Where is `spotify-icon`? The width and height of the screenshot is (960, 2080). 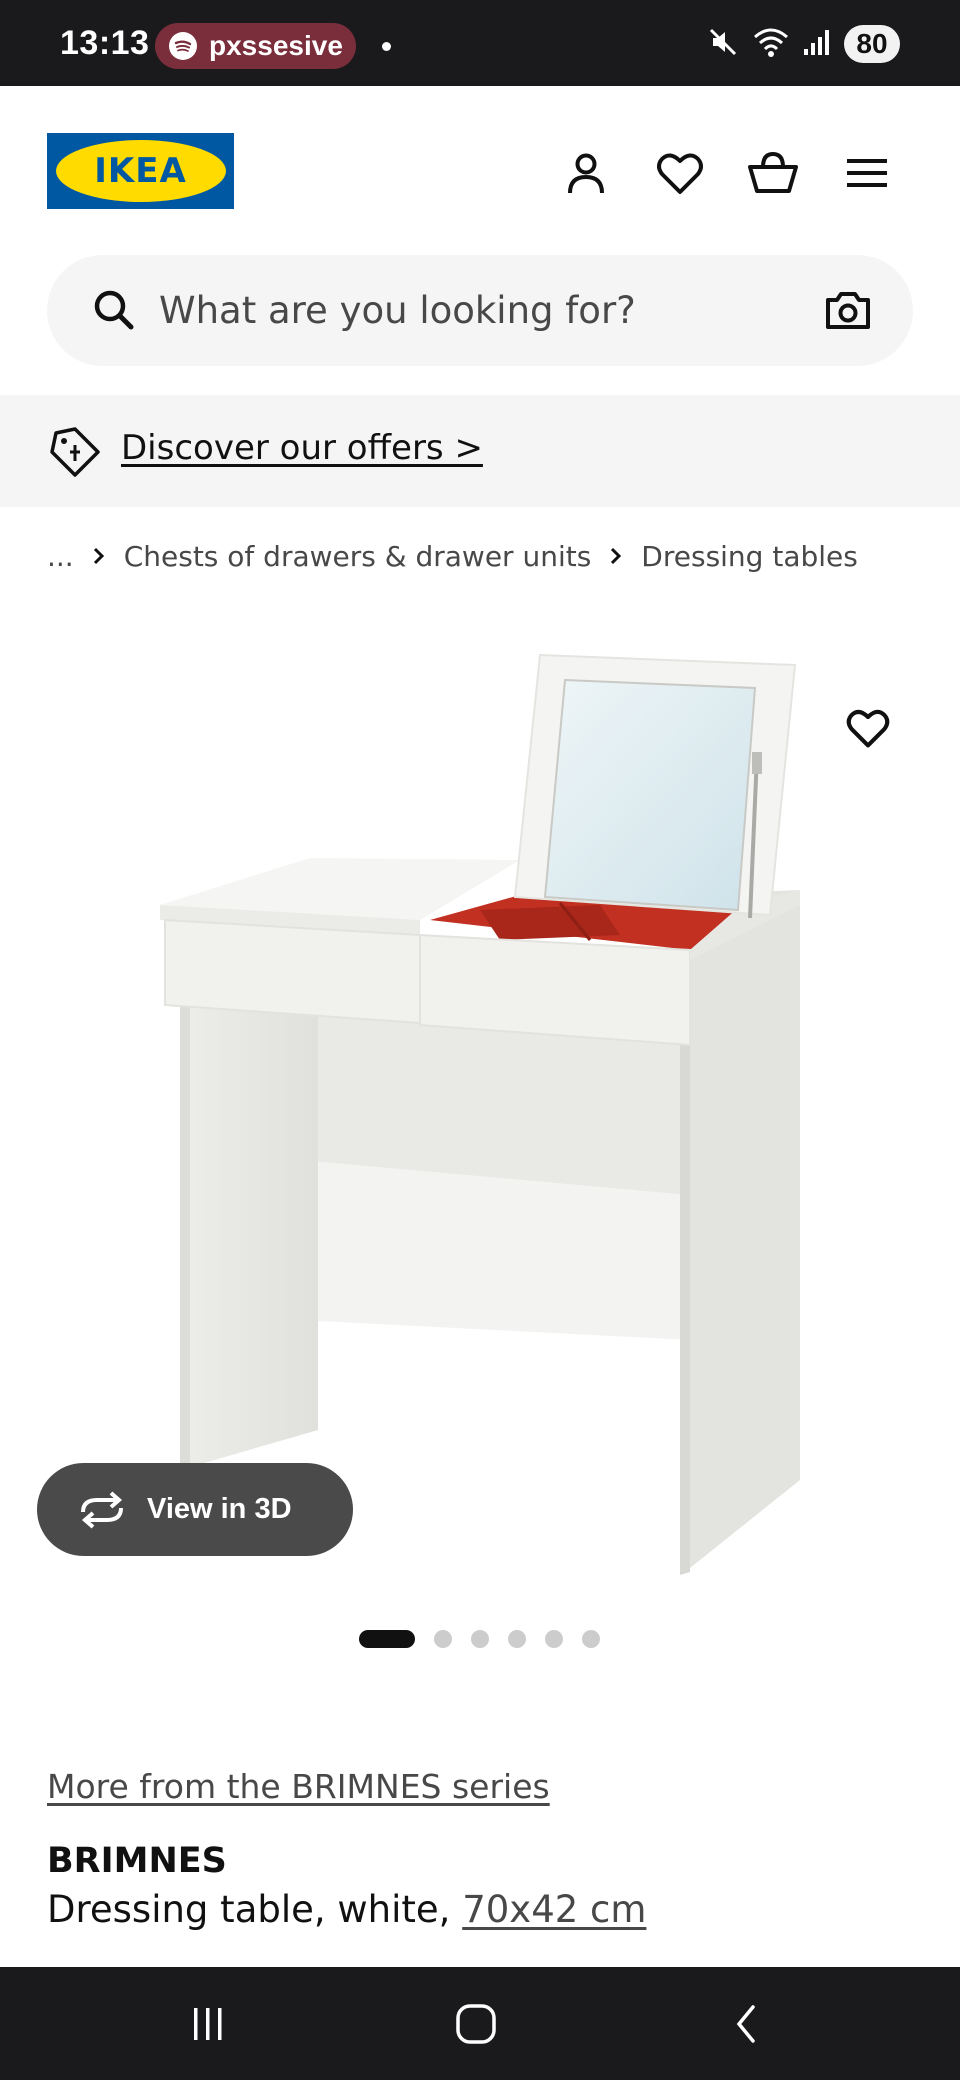 spotify-icon is located at coordinates (183, 46).